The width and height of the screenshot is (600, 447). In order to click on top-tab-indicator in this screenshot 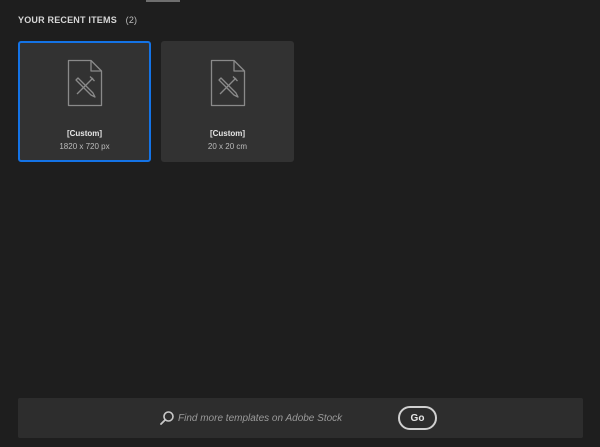, I will do `click(163, 1)`.